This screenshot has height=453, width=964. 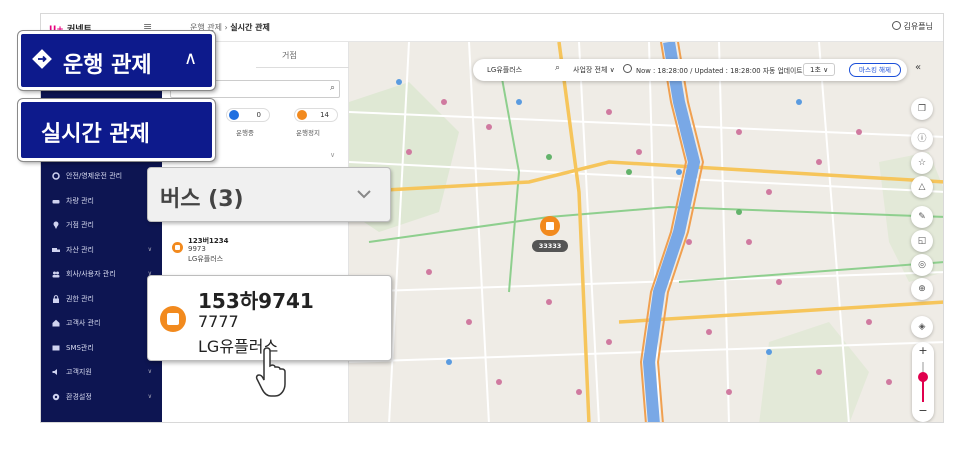 I want to click on top-bar: 운행 관제 › 실시간 관제 김유플님, so click(x=552, y=28).